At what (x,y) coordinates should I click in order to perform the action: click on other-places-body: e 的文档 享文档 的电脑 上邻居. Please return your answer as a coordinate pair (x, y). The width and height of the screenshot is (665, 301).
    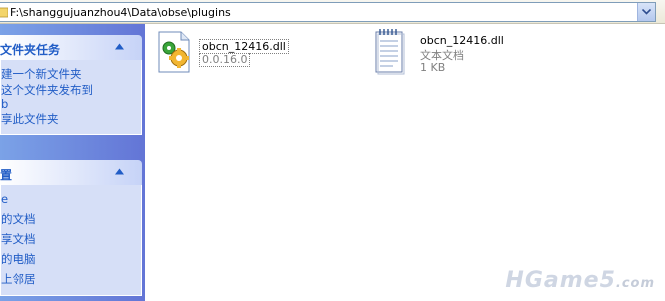
    Looking at the image, I should click on (71, 240).